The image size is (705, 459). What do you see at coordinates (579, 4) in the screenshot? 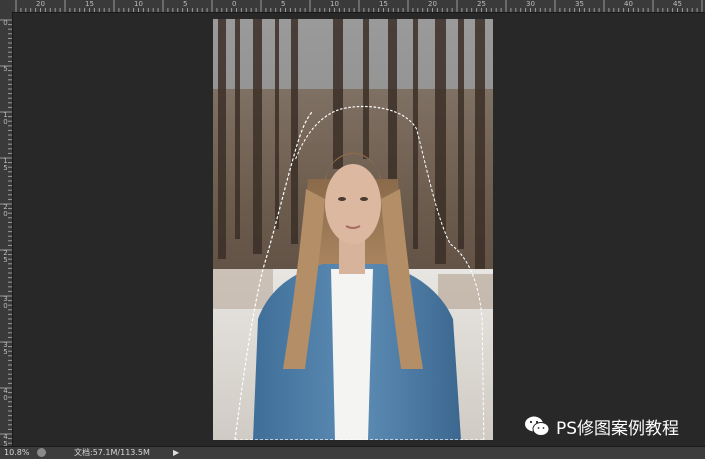
I see `ruler-top-label: 35` at bounding box center [579, 4].